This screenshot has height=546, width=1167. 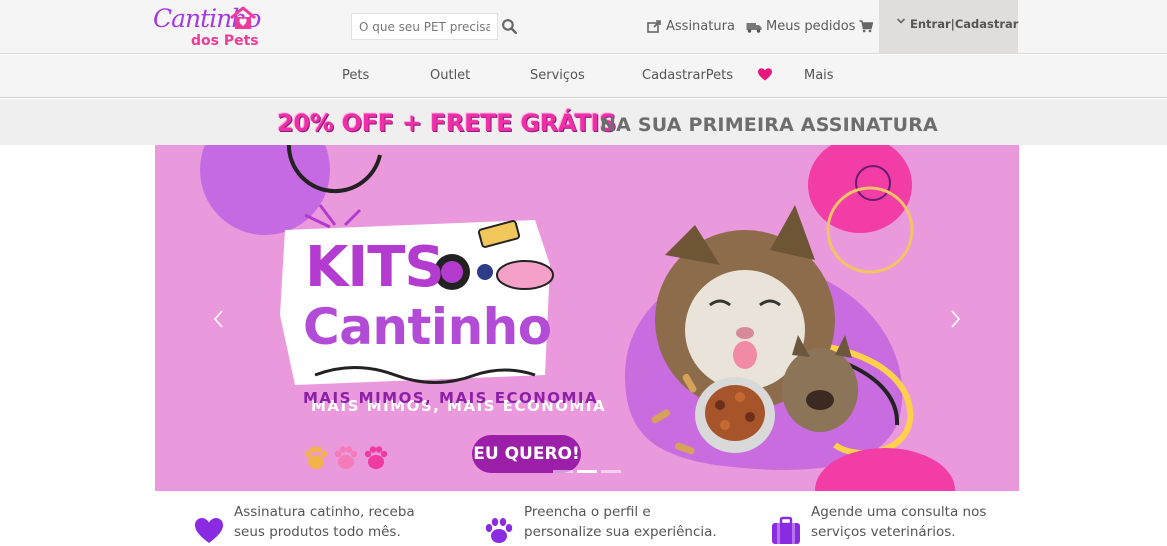 I want to click on hero-title-cantinho: Cantinho, so click(x=427, y=327).